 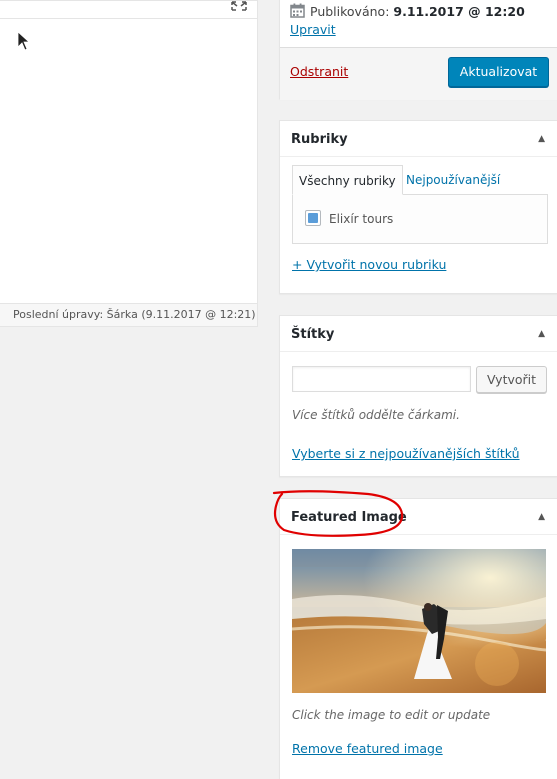 What do you see at coordinates (369, 264) in the screenshot?
I see `add-category-link: + Vytvořit novou rubriku` at bounding box center [369, 264].